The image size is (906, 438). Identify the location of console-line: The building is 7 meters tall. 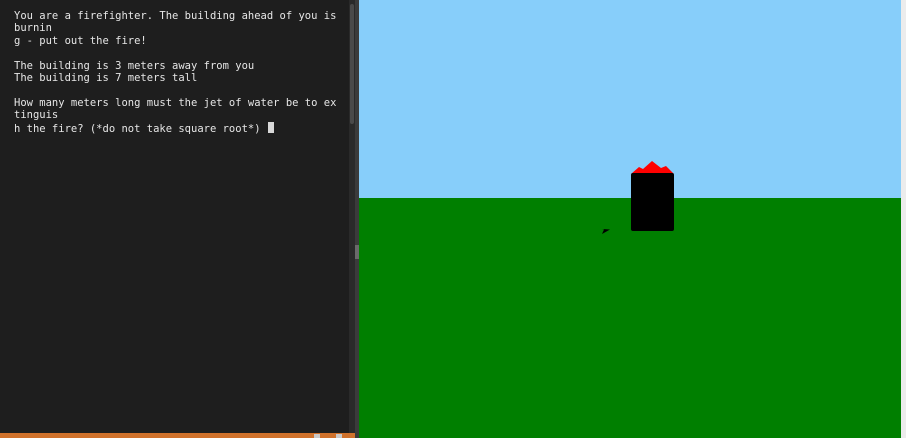
(106, 78).